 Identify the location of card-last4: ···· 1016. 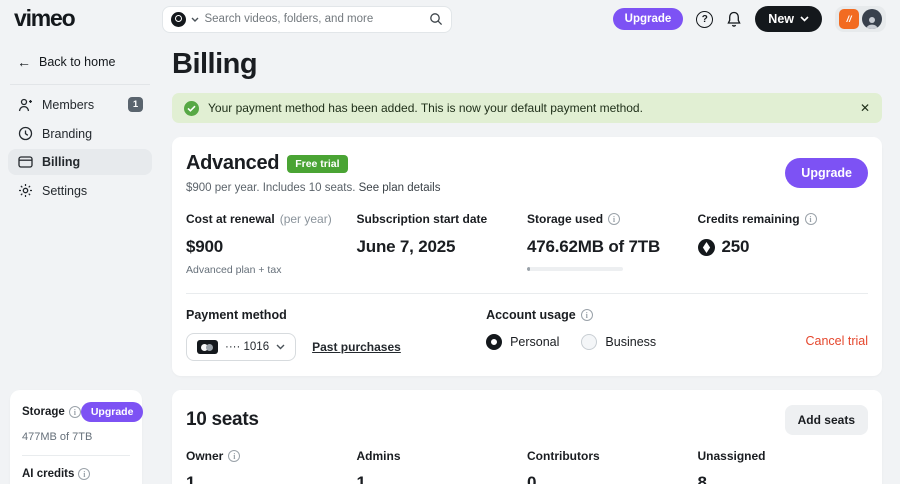
(247, 347).